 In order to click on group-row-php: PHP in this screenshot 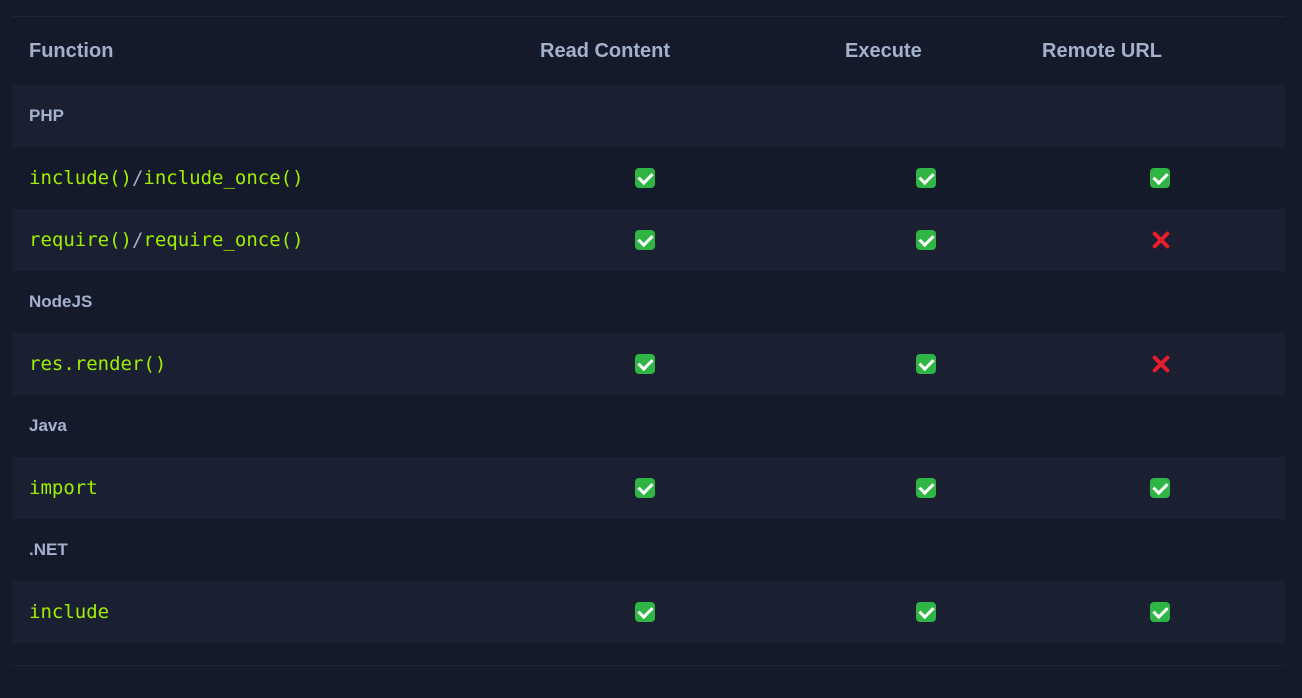, I will do `click(648, 116)`.